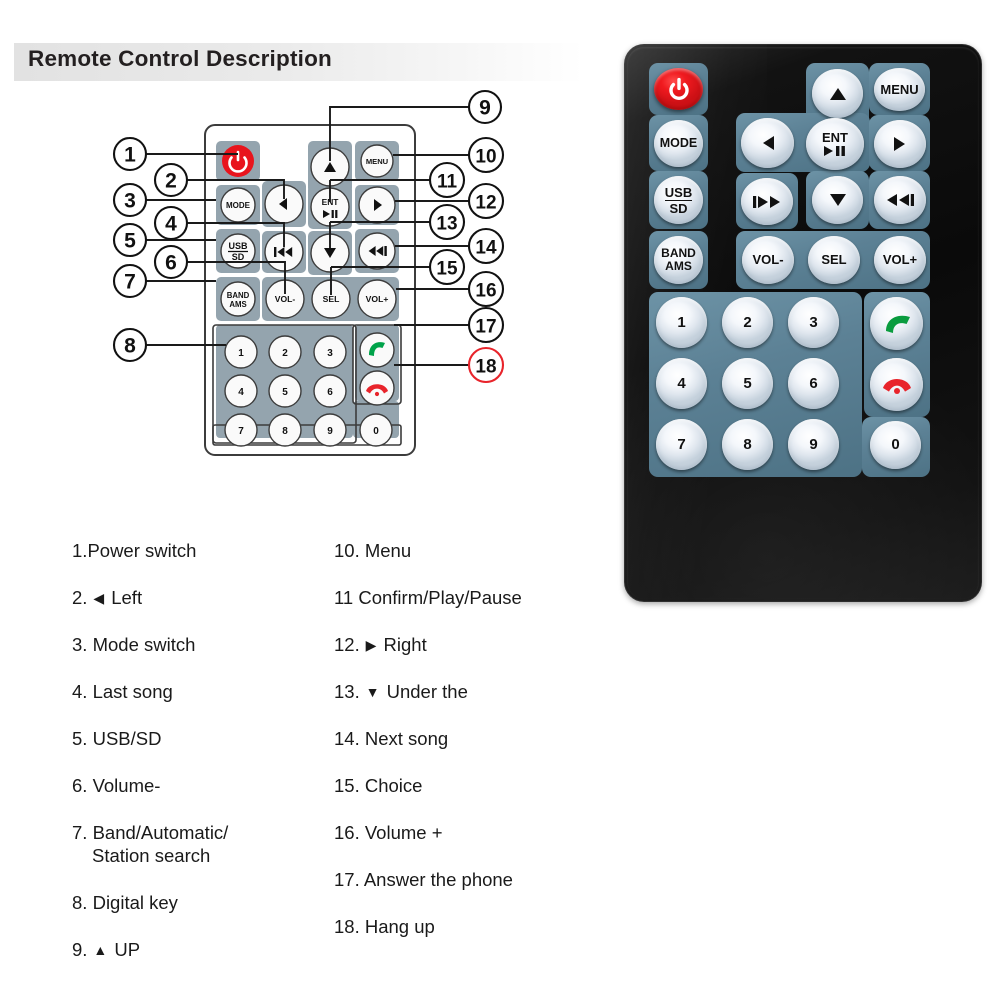 The width and height of the screenshot is (1000, 1000). Describe the element at coordinates (834, 151) in the screenshot. I see `play-pause-icon` at that location.